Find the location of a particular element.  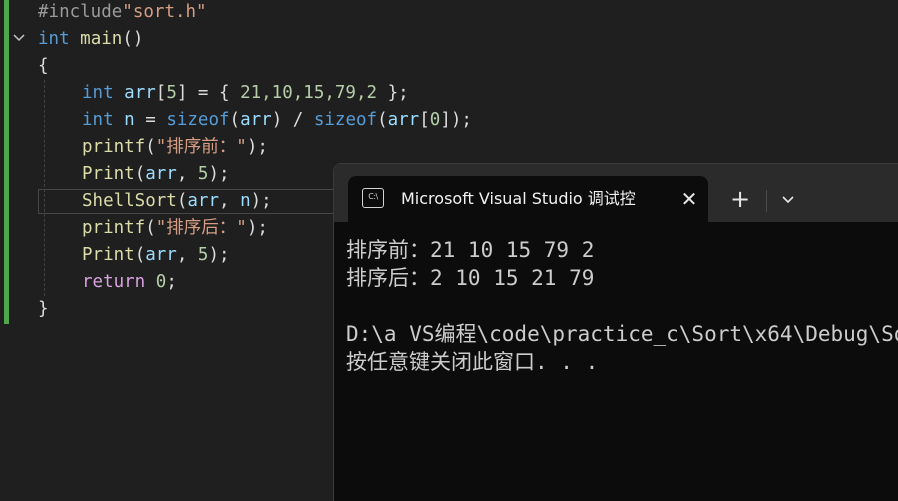

change-indicator-bar is located at coordinates (6, 162).